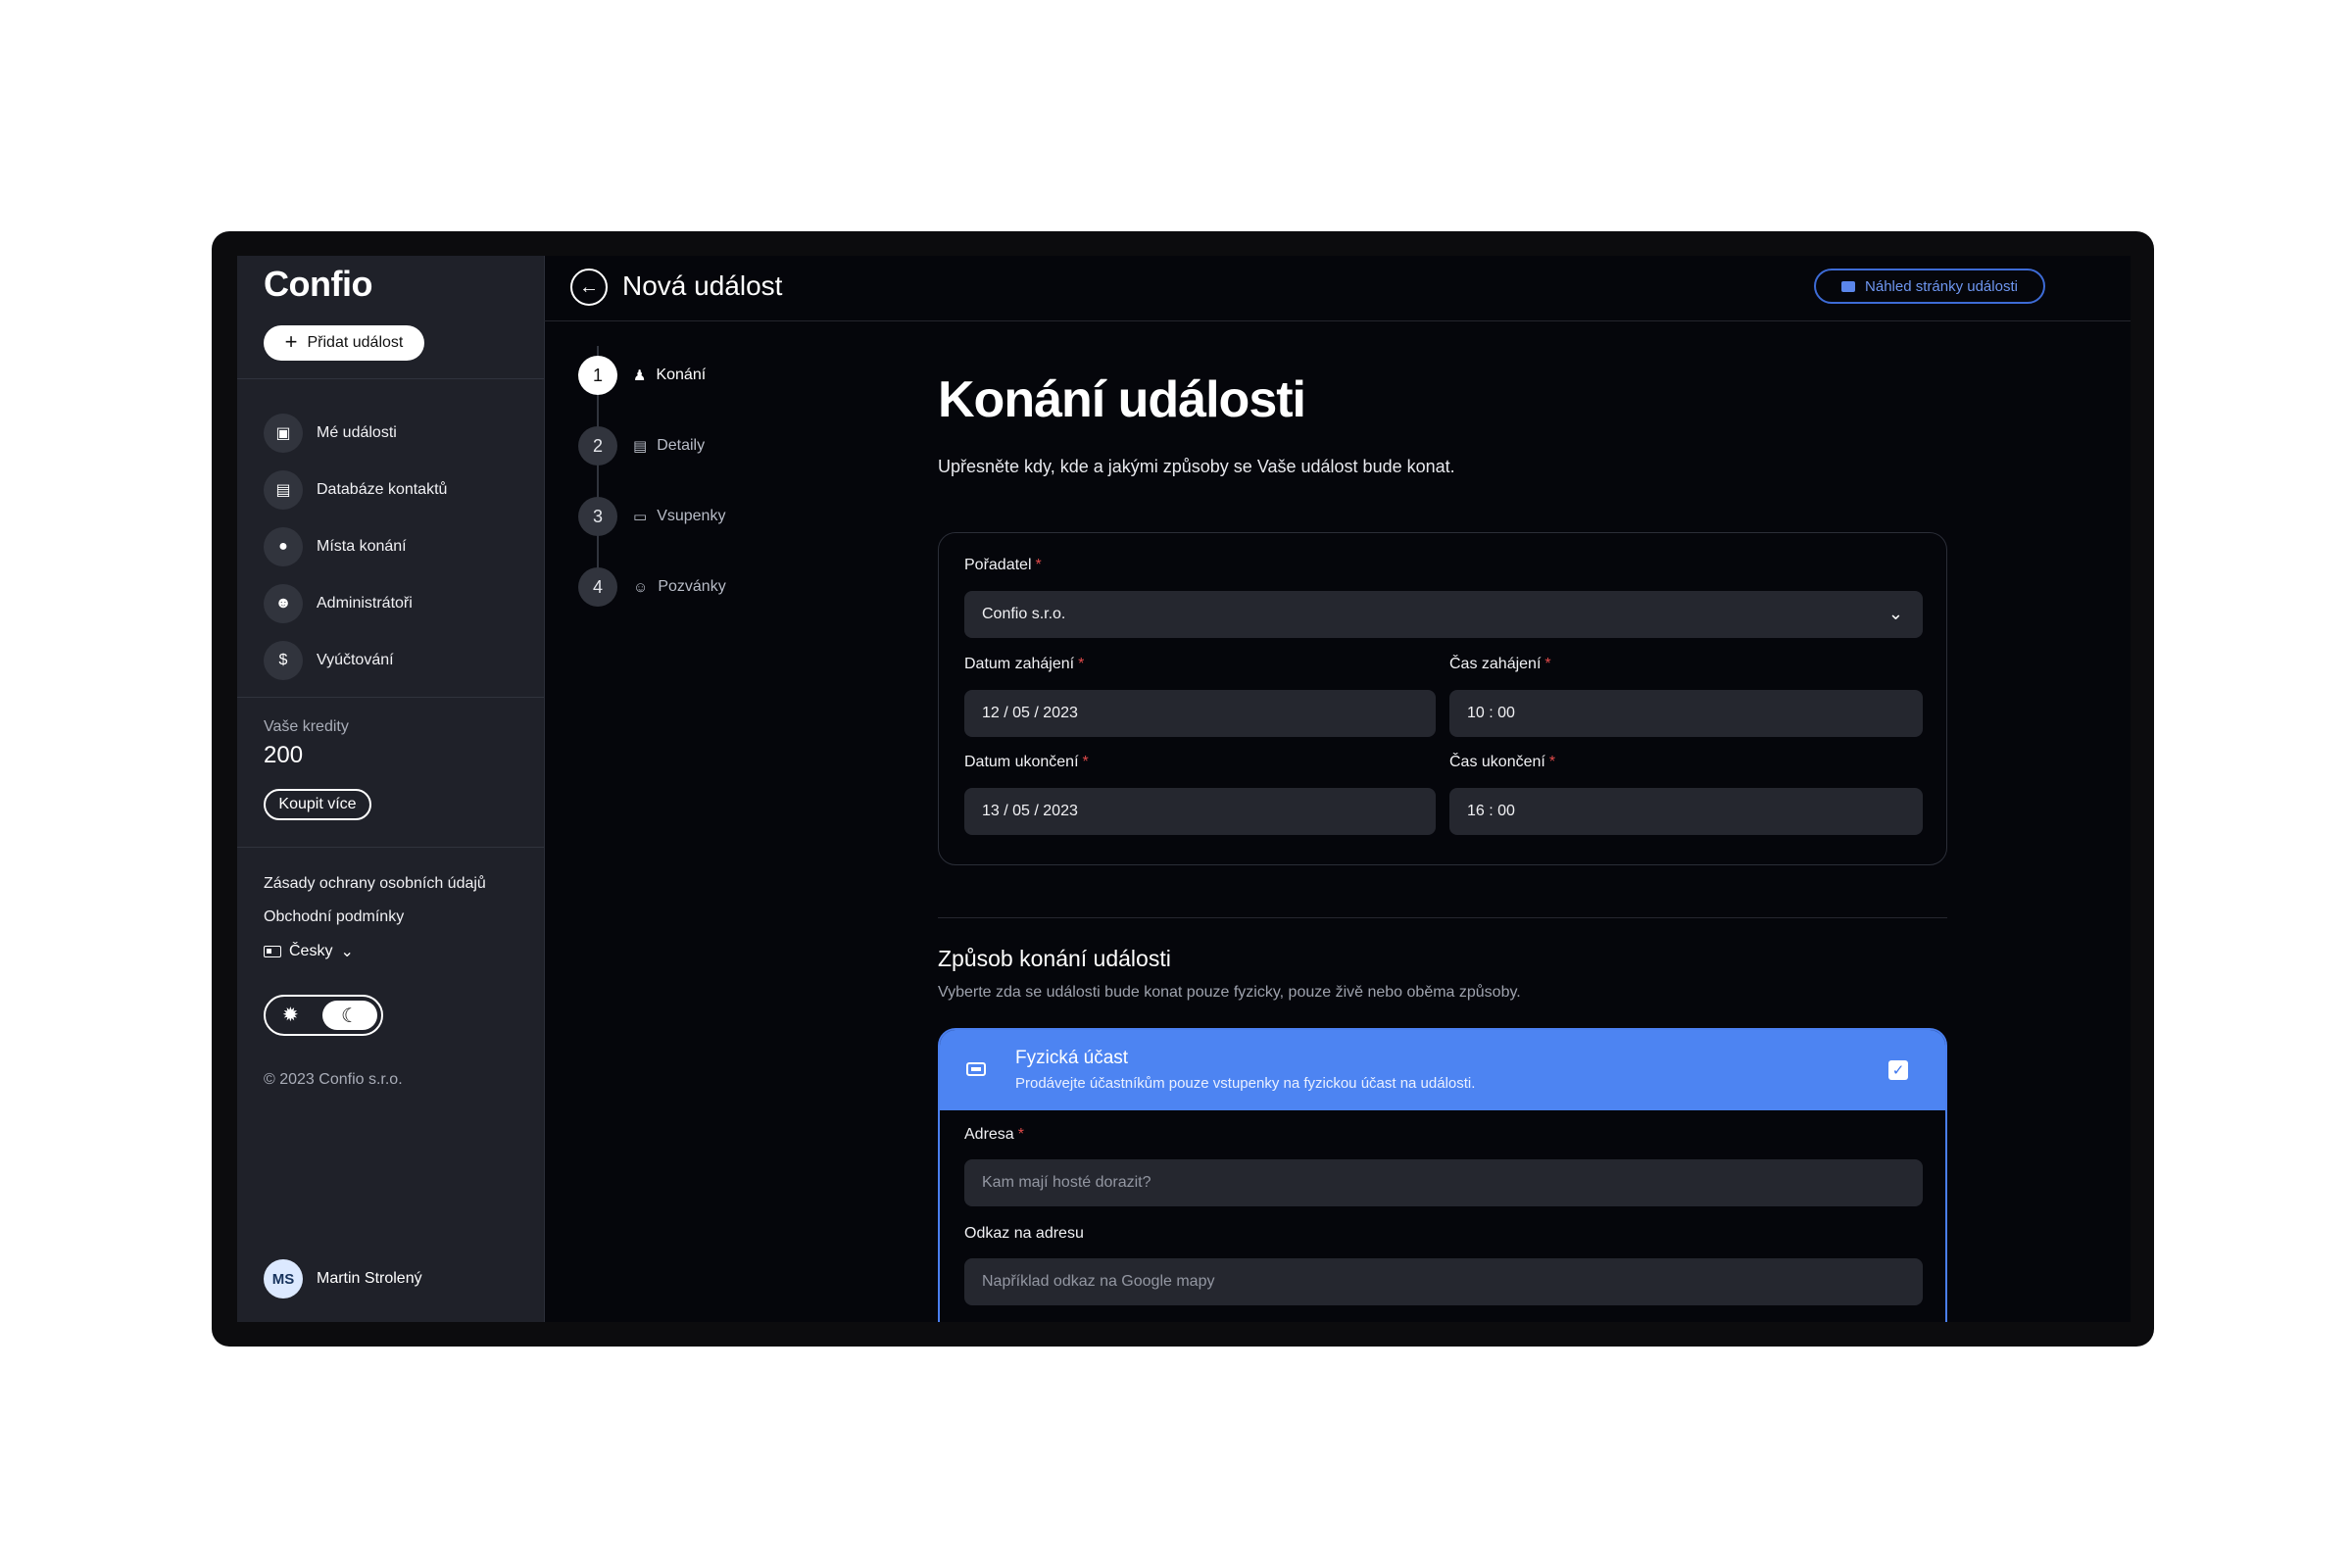 This screenshot has height=1568, width=2352. What do you see at coordinates (272, 951) in the screenshot?
I see `language-flag-icon` at bounding box center [272, 951].